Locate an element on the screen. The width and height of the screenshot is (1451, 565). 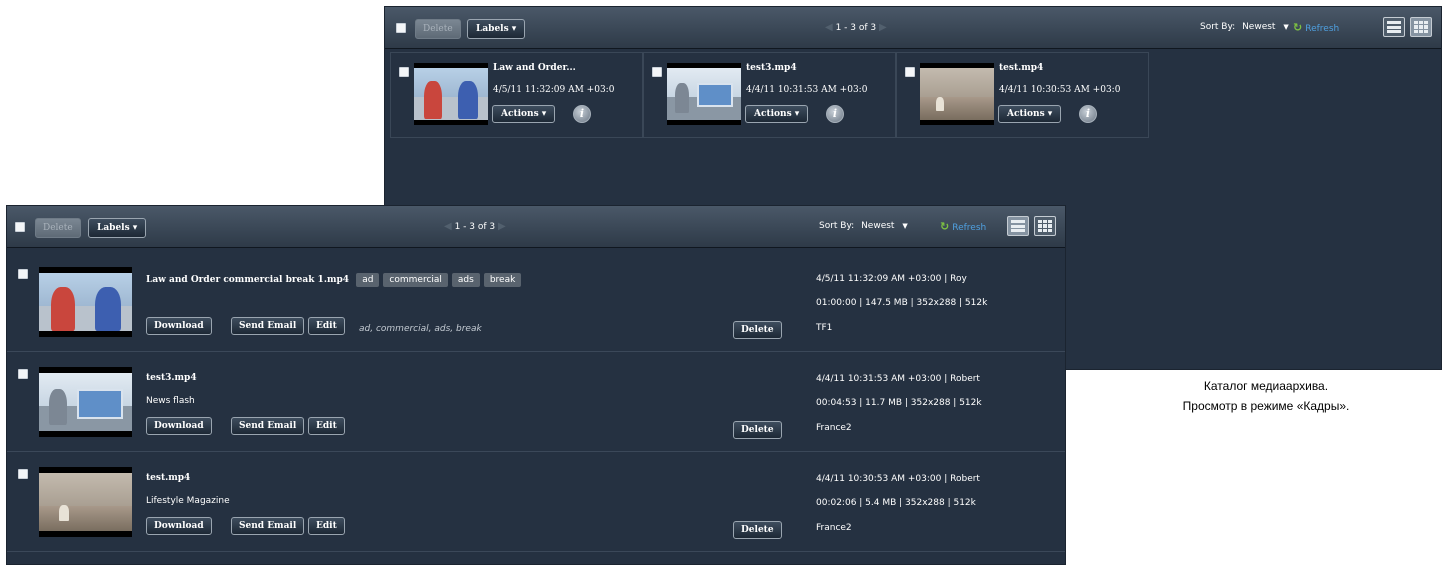
media-meta-date-owner: 4/4/11 10:31:53 AM +03:00 | Robert is located at coordinates (898, 379).